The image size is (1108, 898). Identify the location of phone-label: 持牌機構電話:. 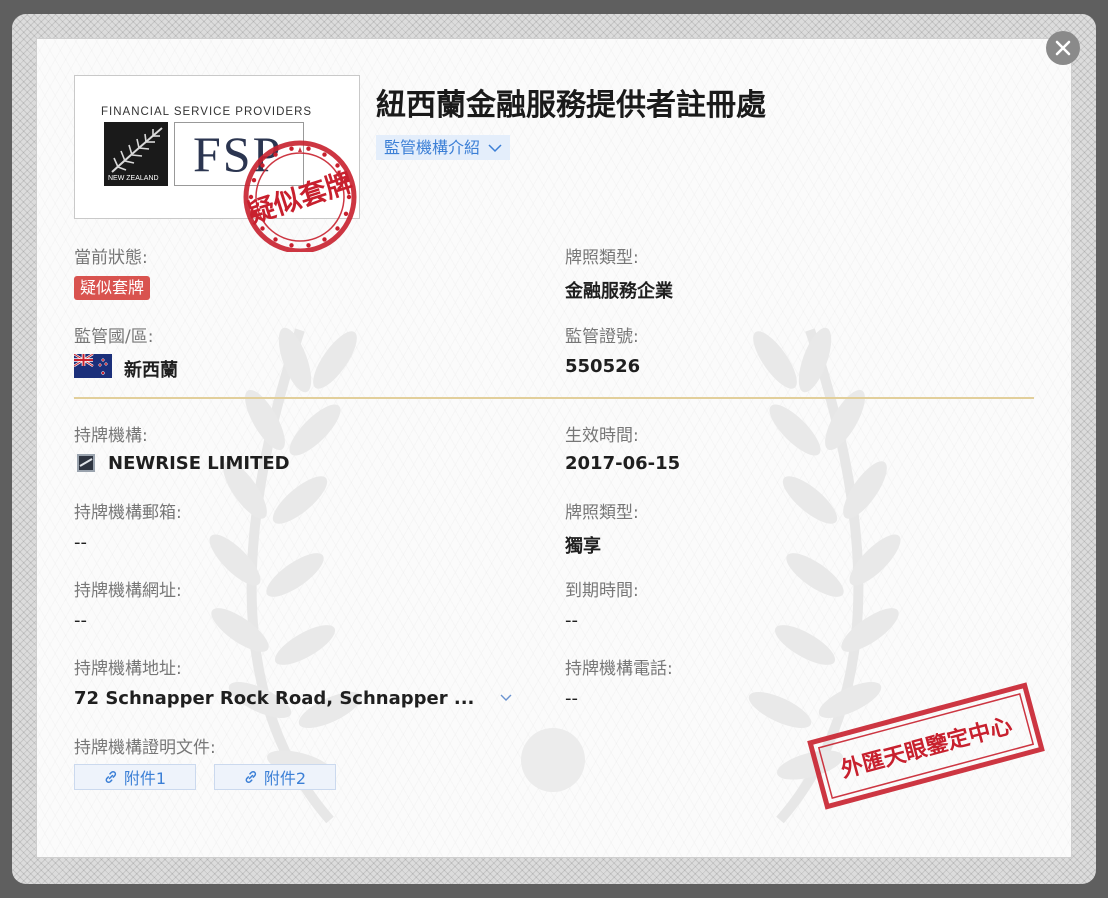
(619, 669).